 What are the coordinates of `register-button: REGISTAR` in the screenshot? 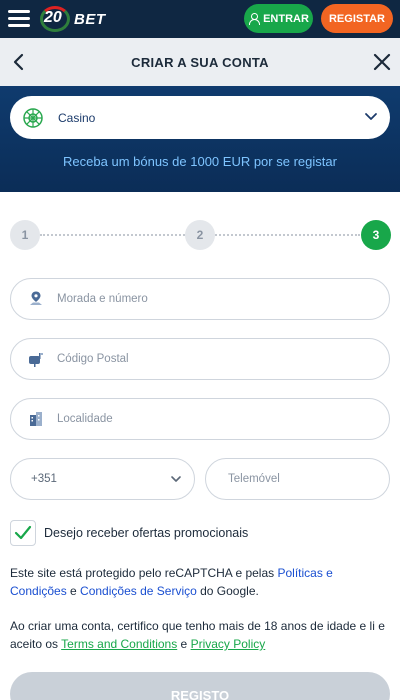 It's located at (357, 18).